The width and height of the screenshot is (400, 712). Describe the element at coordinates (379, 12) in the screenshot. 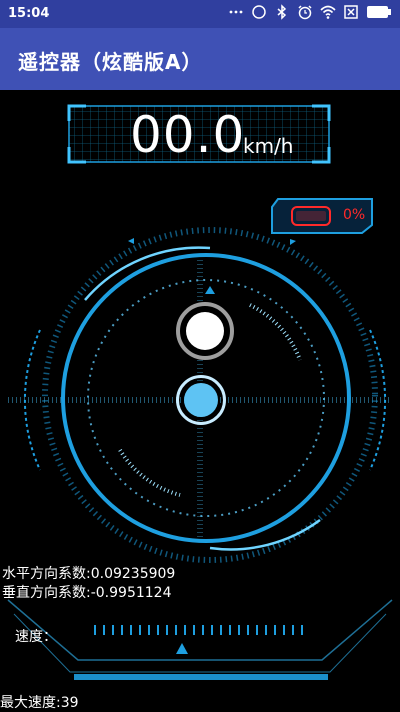

I see `battery-icon` at that location.